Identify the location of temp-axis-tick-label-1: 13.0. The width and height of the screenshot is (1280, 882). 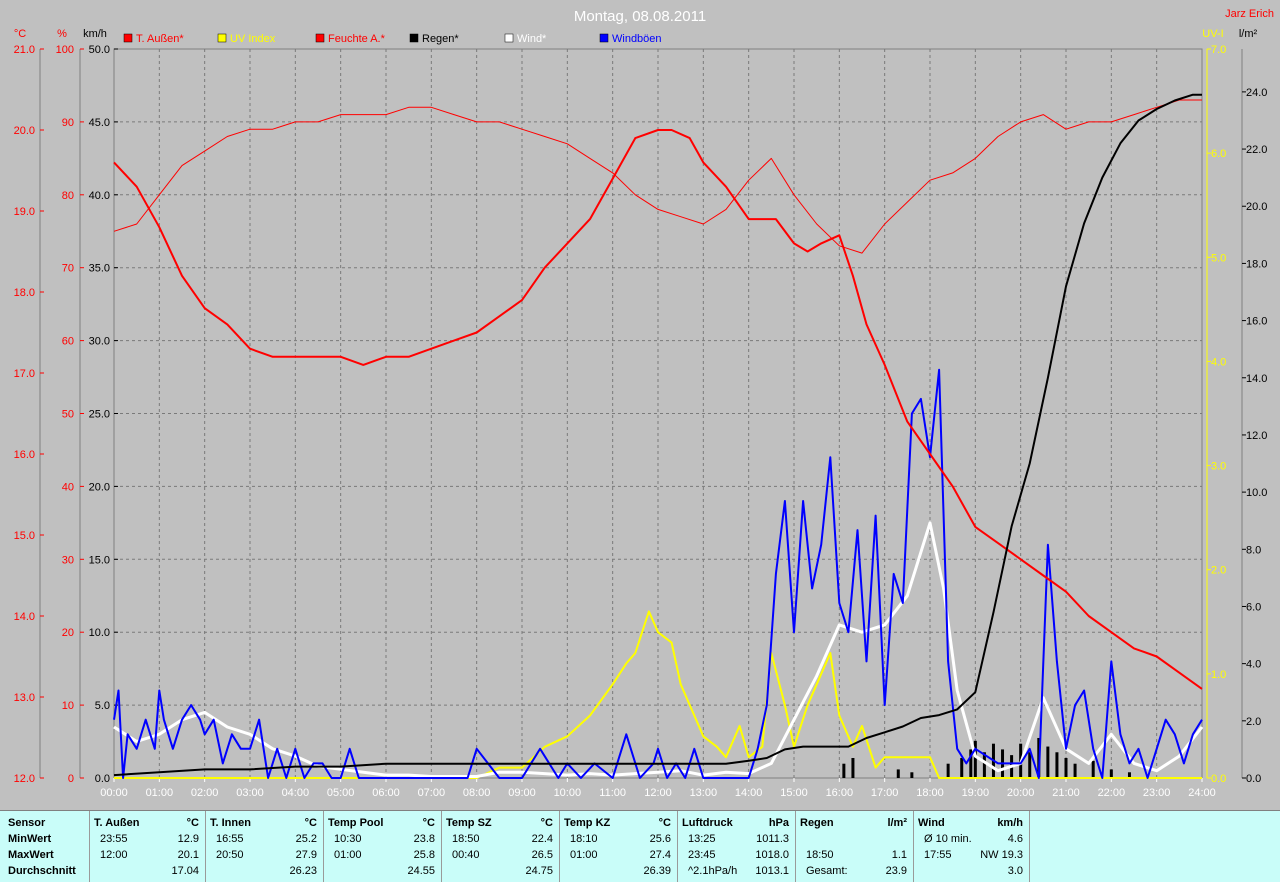
(24, 698).